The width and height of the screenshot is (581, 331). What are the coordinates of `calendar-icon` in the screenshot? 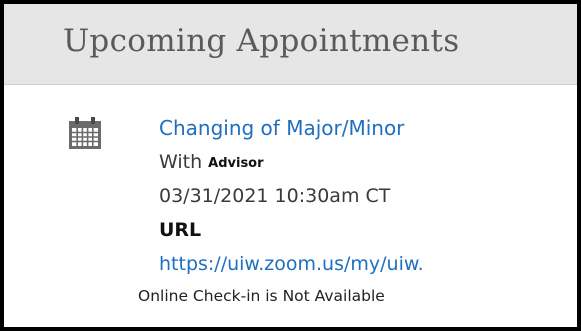 It's located at (85, 133).